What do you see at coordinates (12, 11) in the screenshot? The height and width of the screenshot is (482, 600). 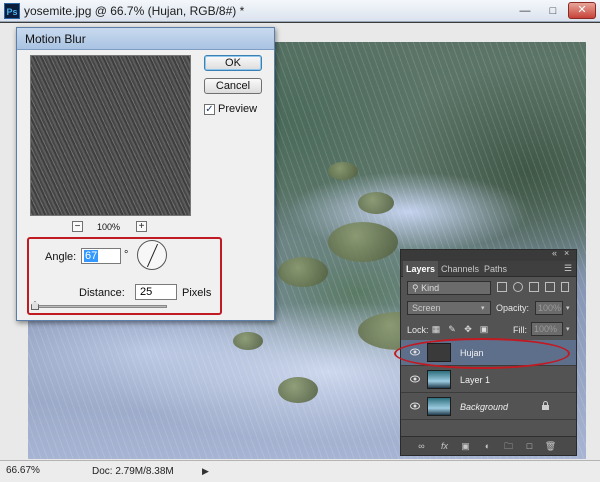 I see `photoshop-logo-icon: Ps` at bounding box center [12, 11].